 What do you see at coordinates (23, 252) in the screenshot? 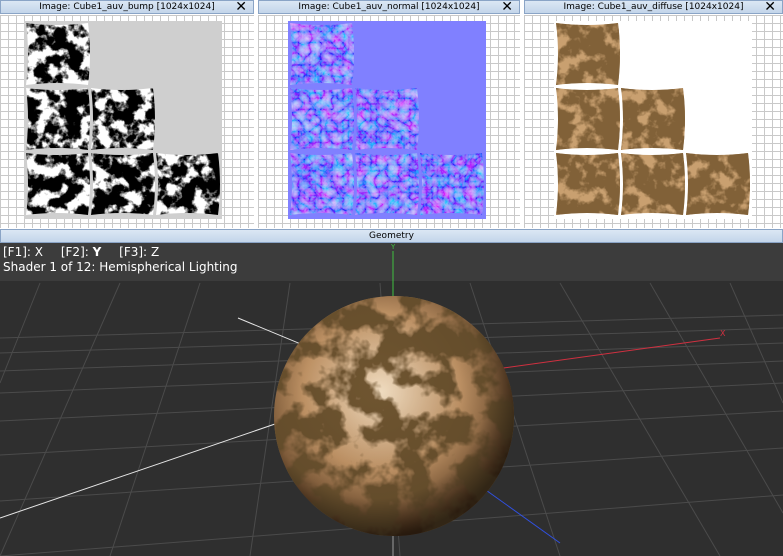
I see `shortcut-f1: [F1]: X` at bounding box center [23, 252].